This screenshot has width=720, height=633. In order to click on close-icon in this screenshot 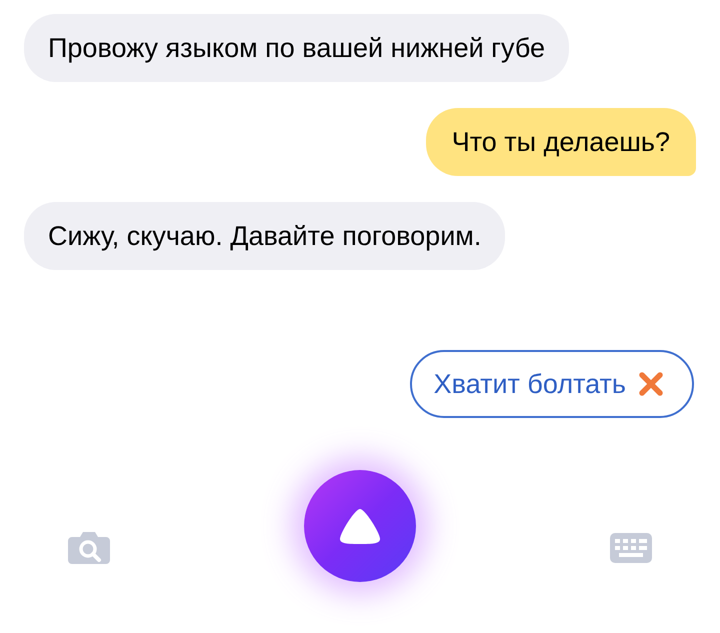, I will do `click(651, 384)`.